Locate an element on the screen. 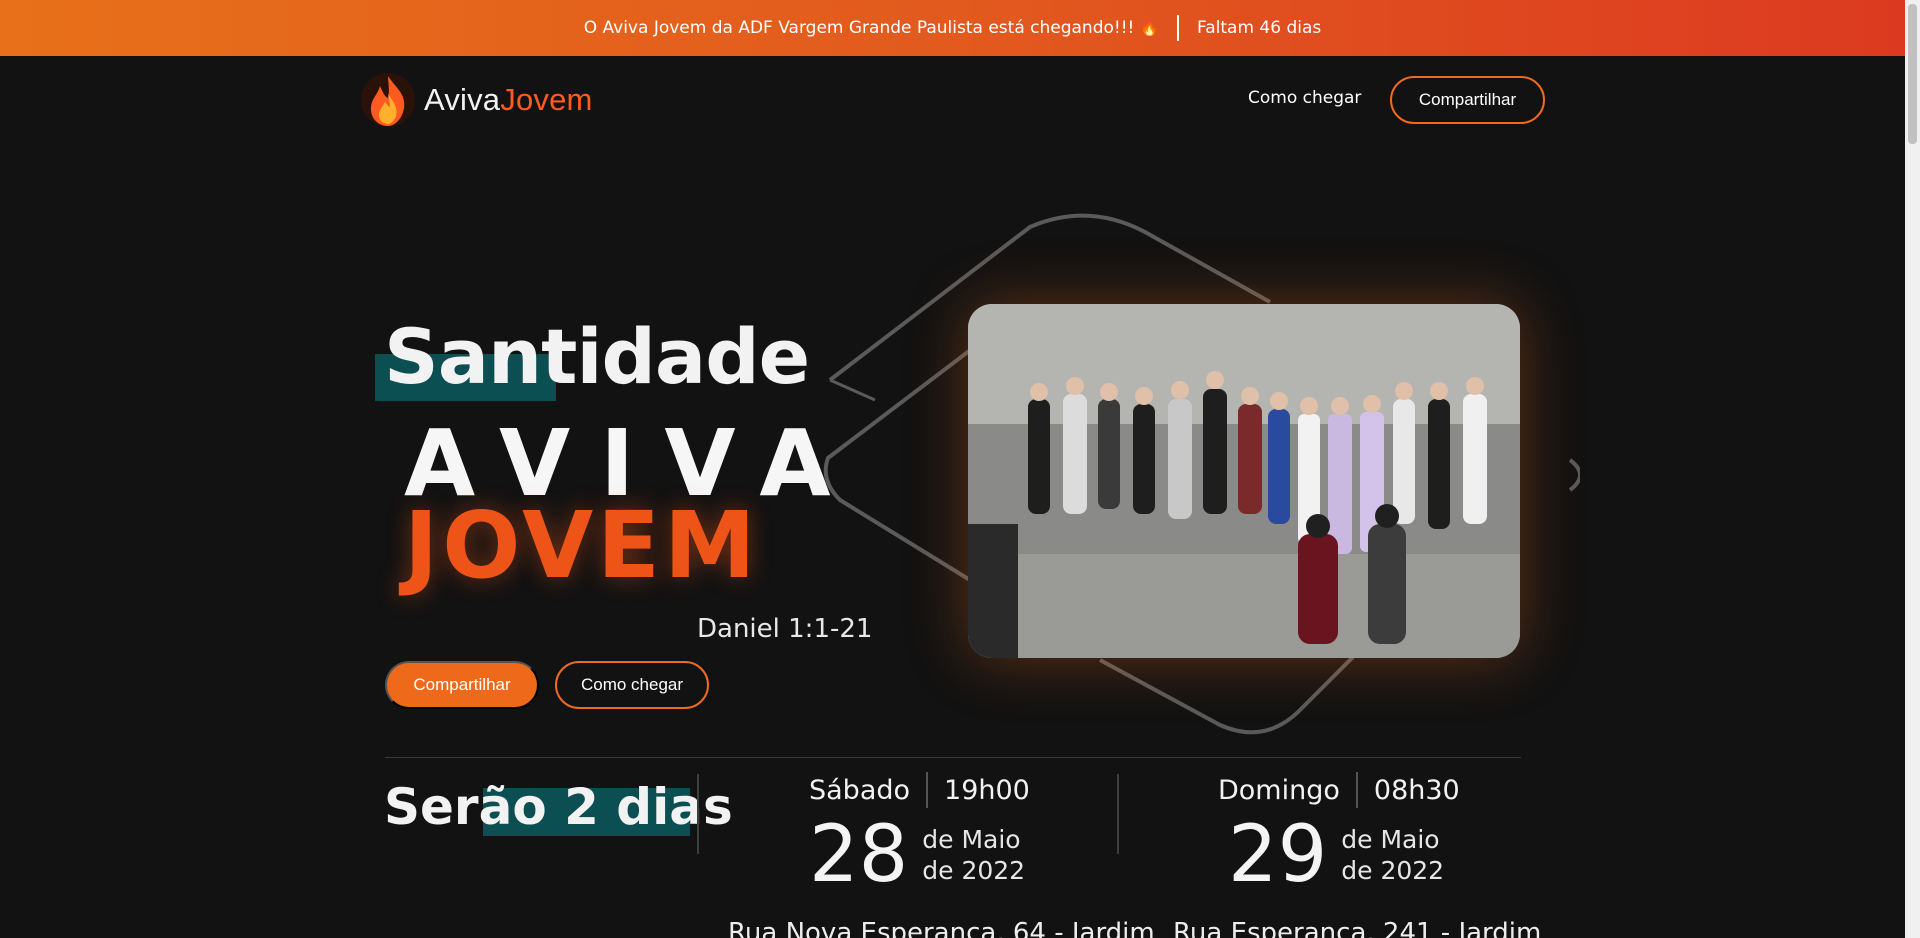  hero-title-jovem: JOVEM is located at coordinates (582, 545).